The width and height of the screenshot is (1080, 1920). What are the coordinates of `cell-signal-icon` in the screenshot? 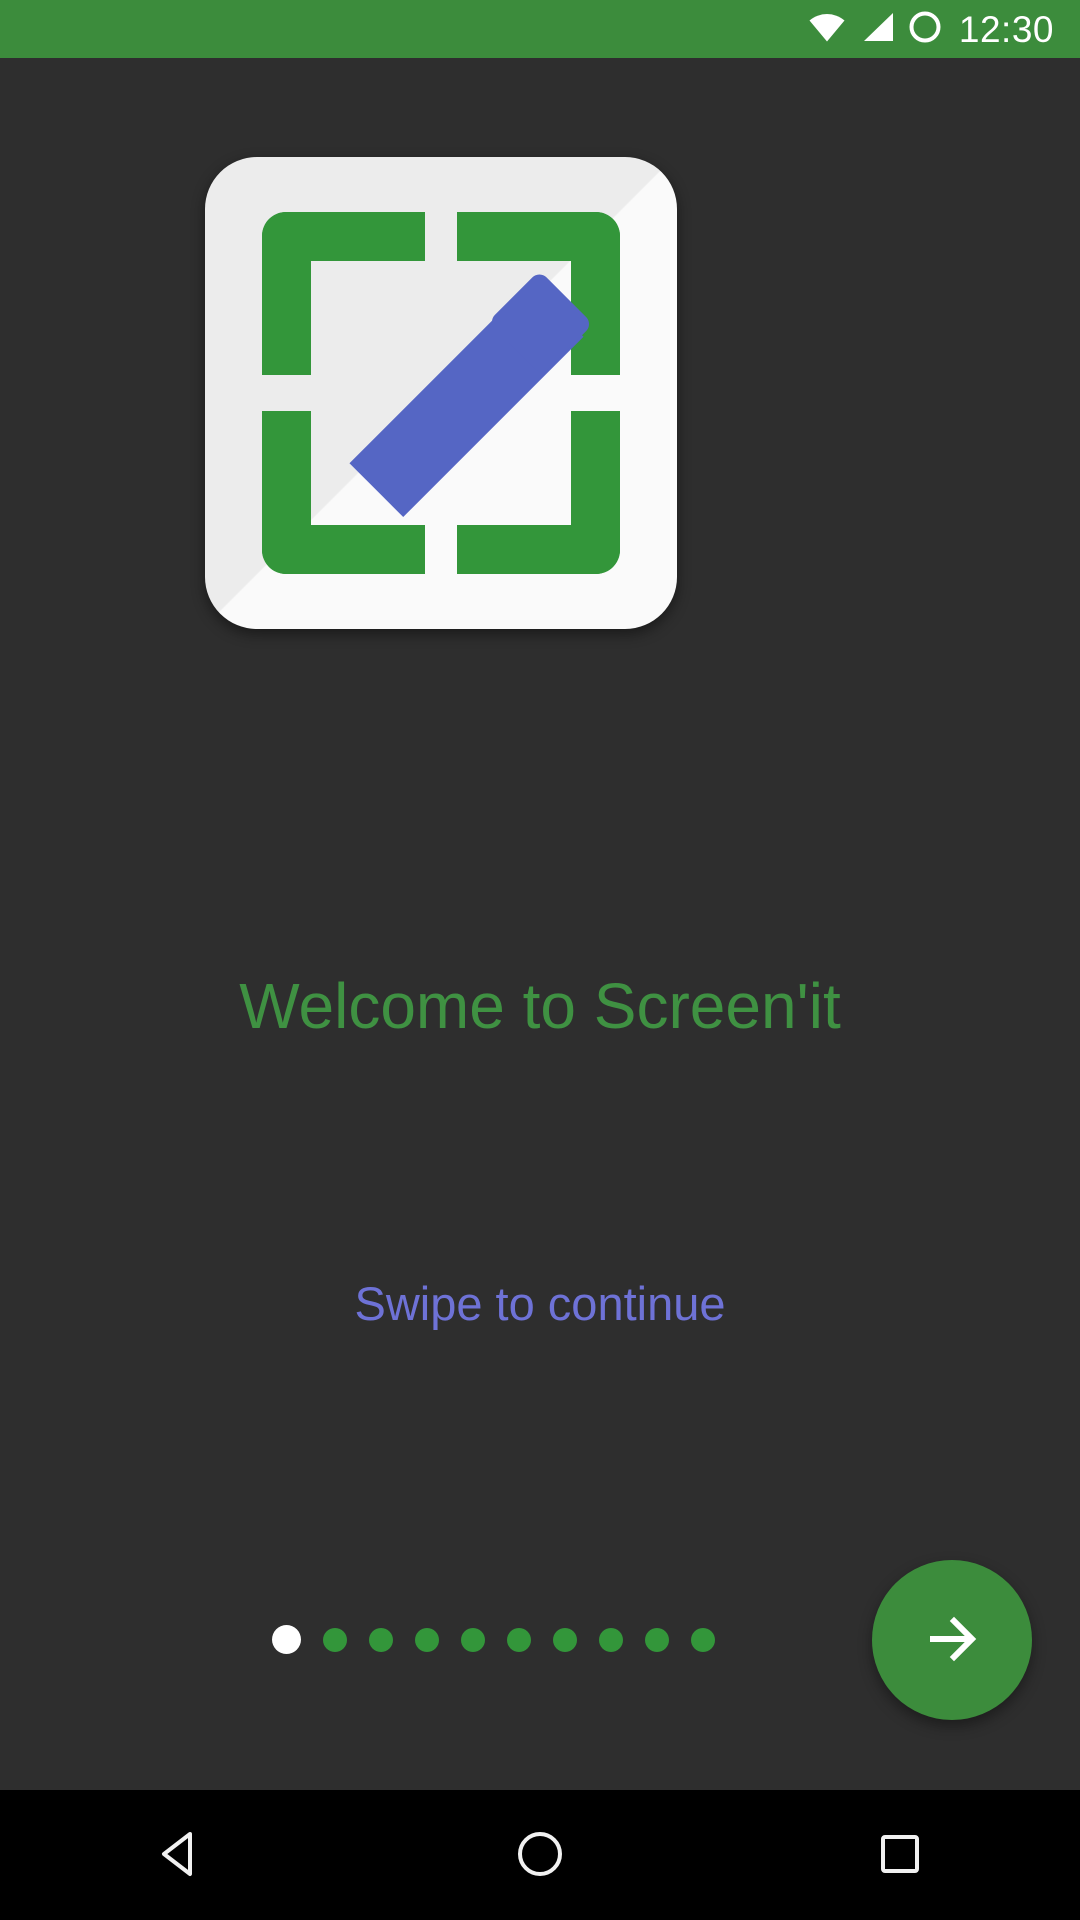 It's located at (877, 29).